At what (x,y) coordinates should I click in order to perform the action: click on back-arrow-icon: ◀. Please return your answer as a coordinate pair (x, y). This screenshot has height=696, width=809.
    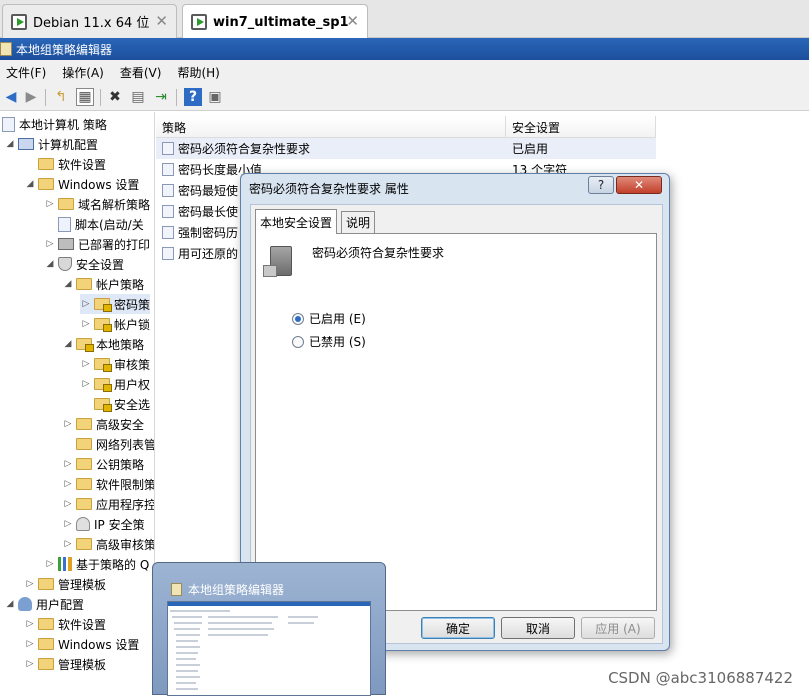
    Looking at the image, I should click on (11, 97).